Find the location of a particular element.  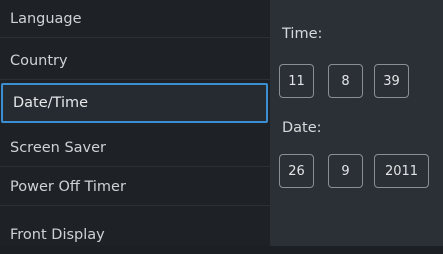

menu-item-screen-saver: Screen Saver is located at coordinates (135, 148).